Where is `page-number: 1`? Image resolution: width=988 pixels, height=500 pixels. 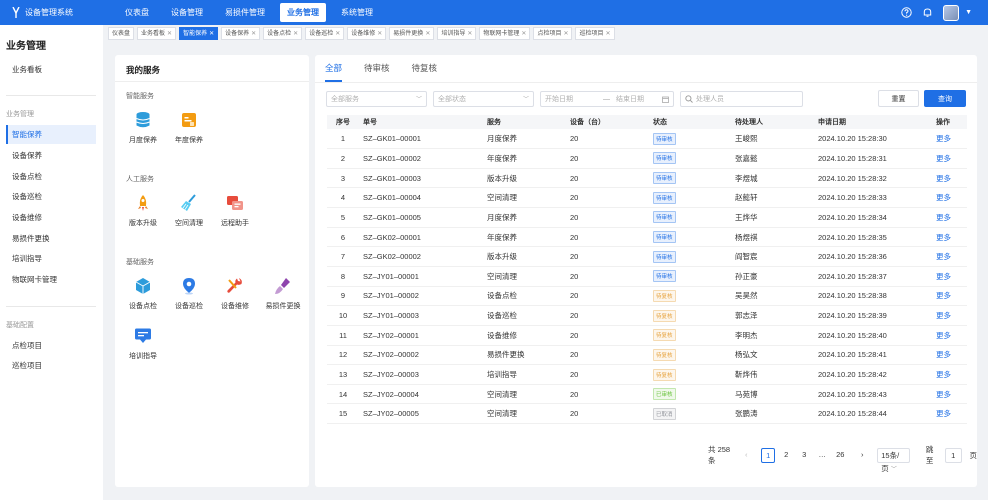 page-number: 1 is located at coordinates (768, 455).